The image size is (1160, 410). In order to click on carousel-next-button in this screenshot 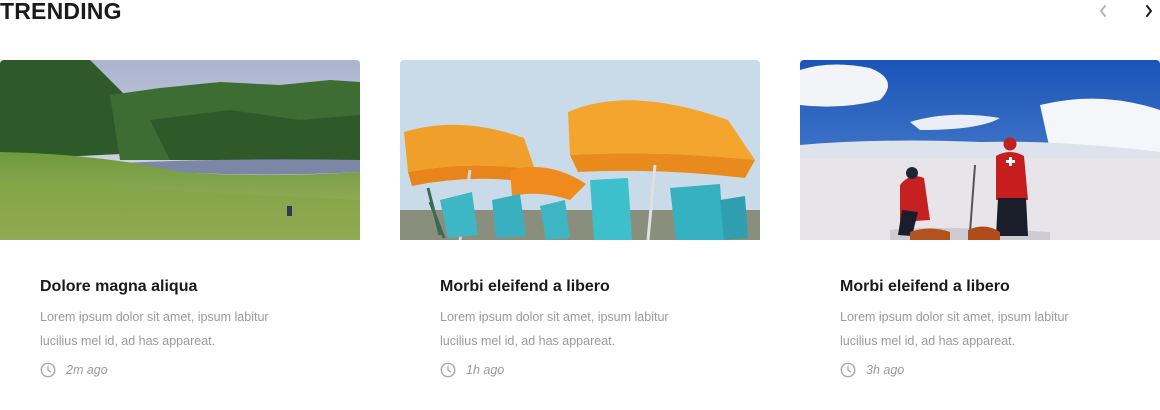, I will do `click(1149, 11)`.